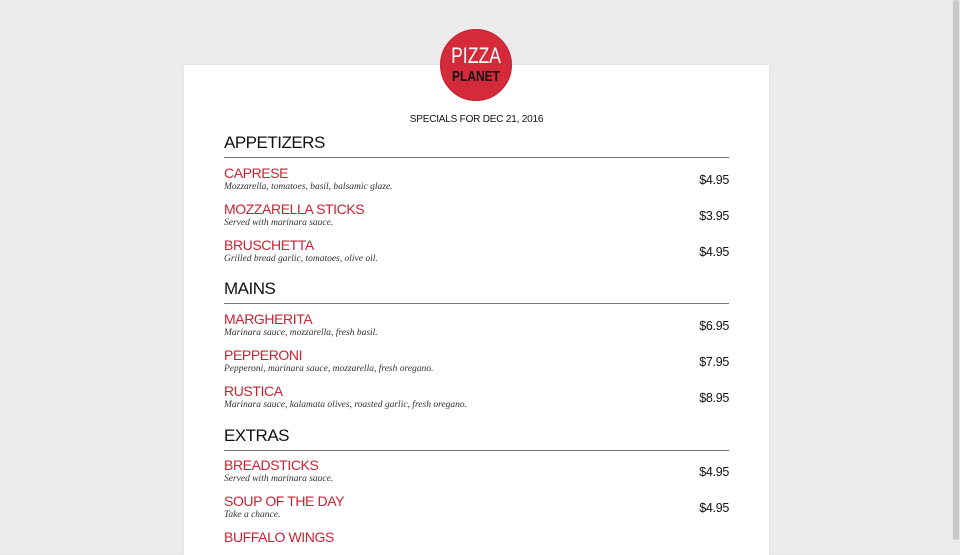 The height and width of the screenshot is (555, 960). What do you see at coordinates (294, 209) in the screenshot?
I see `item-name: MOZZARELLA STICKS` at bounding box center [294, 209].